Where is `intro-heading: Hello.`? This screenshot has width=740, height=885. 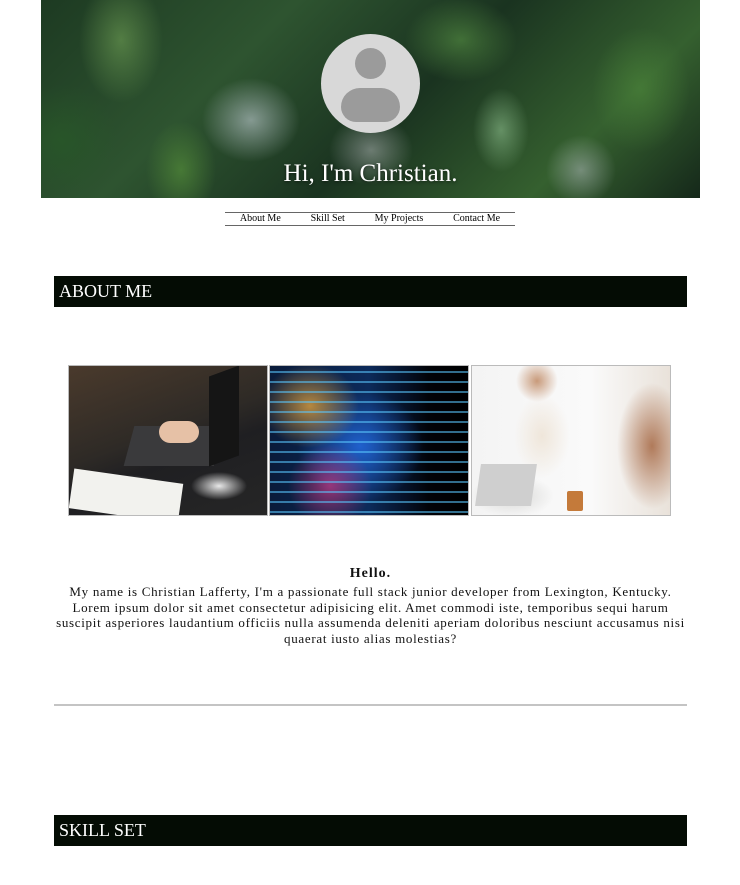
intro-heading: Hello. is located at coordinates (370, 573).